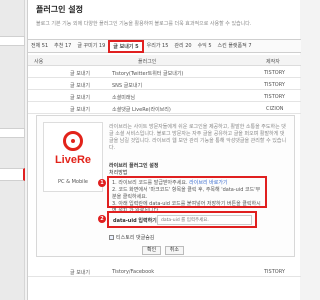  Describe the element at coordinates (208, 183) in the screenshot. I see `livere-link: 라이브리 바로가기` at that location.